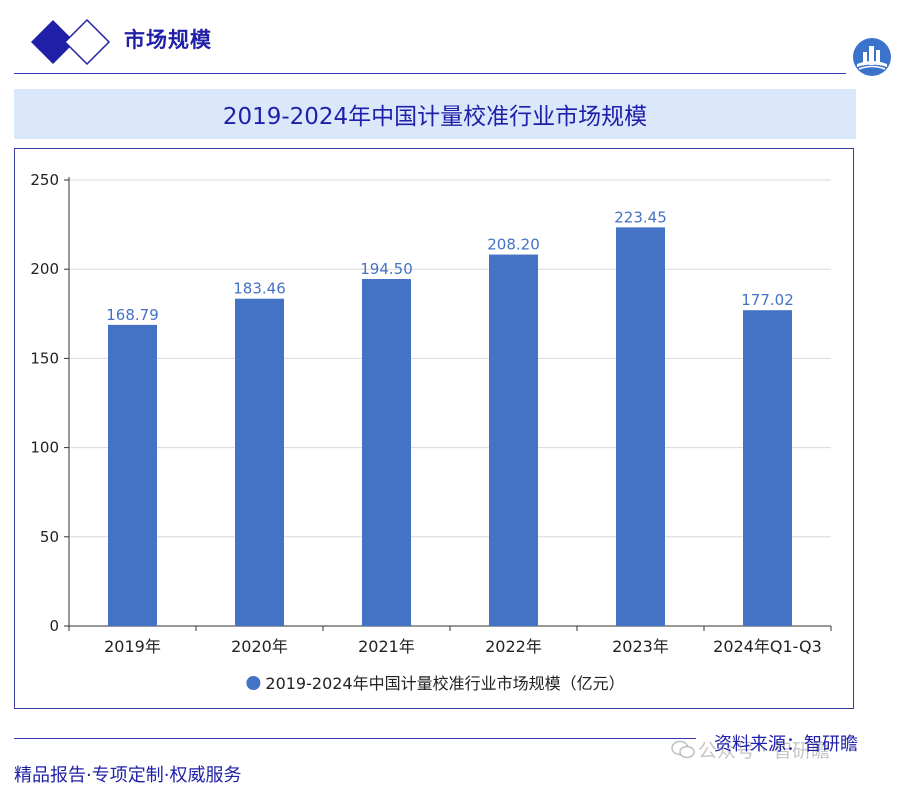 This screenshot has height=787, width=898. What do you see at coordinates (54, 626) in the screenshot?
I see `y-tick-label: 0` at bounding box center [54, 626].